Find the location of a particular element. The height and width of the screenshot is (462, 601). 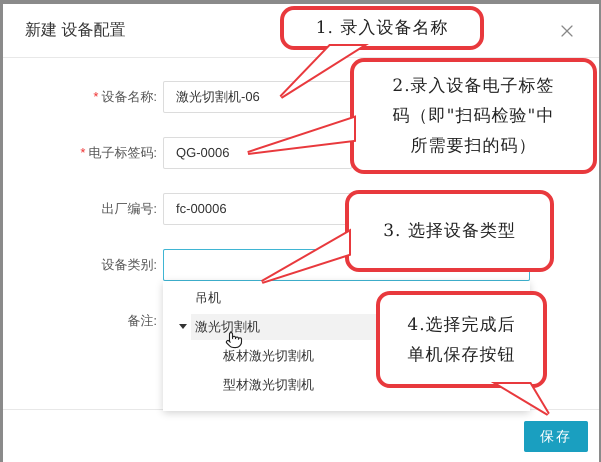

callout-text: 2.录入设备电子标签 is located at coordinates (473, 86).